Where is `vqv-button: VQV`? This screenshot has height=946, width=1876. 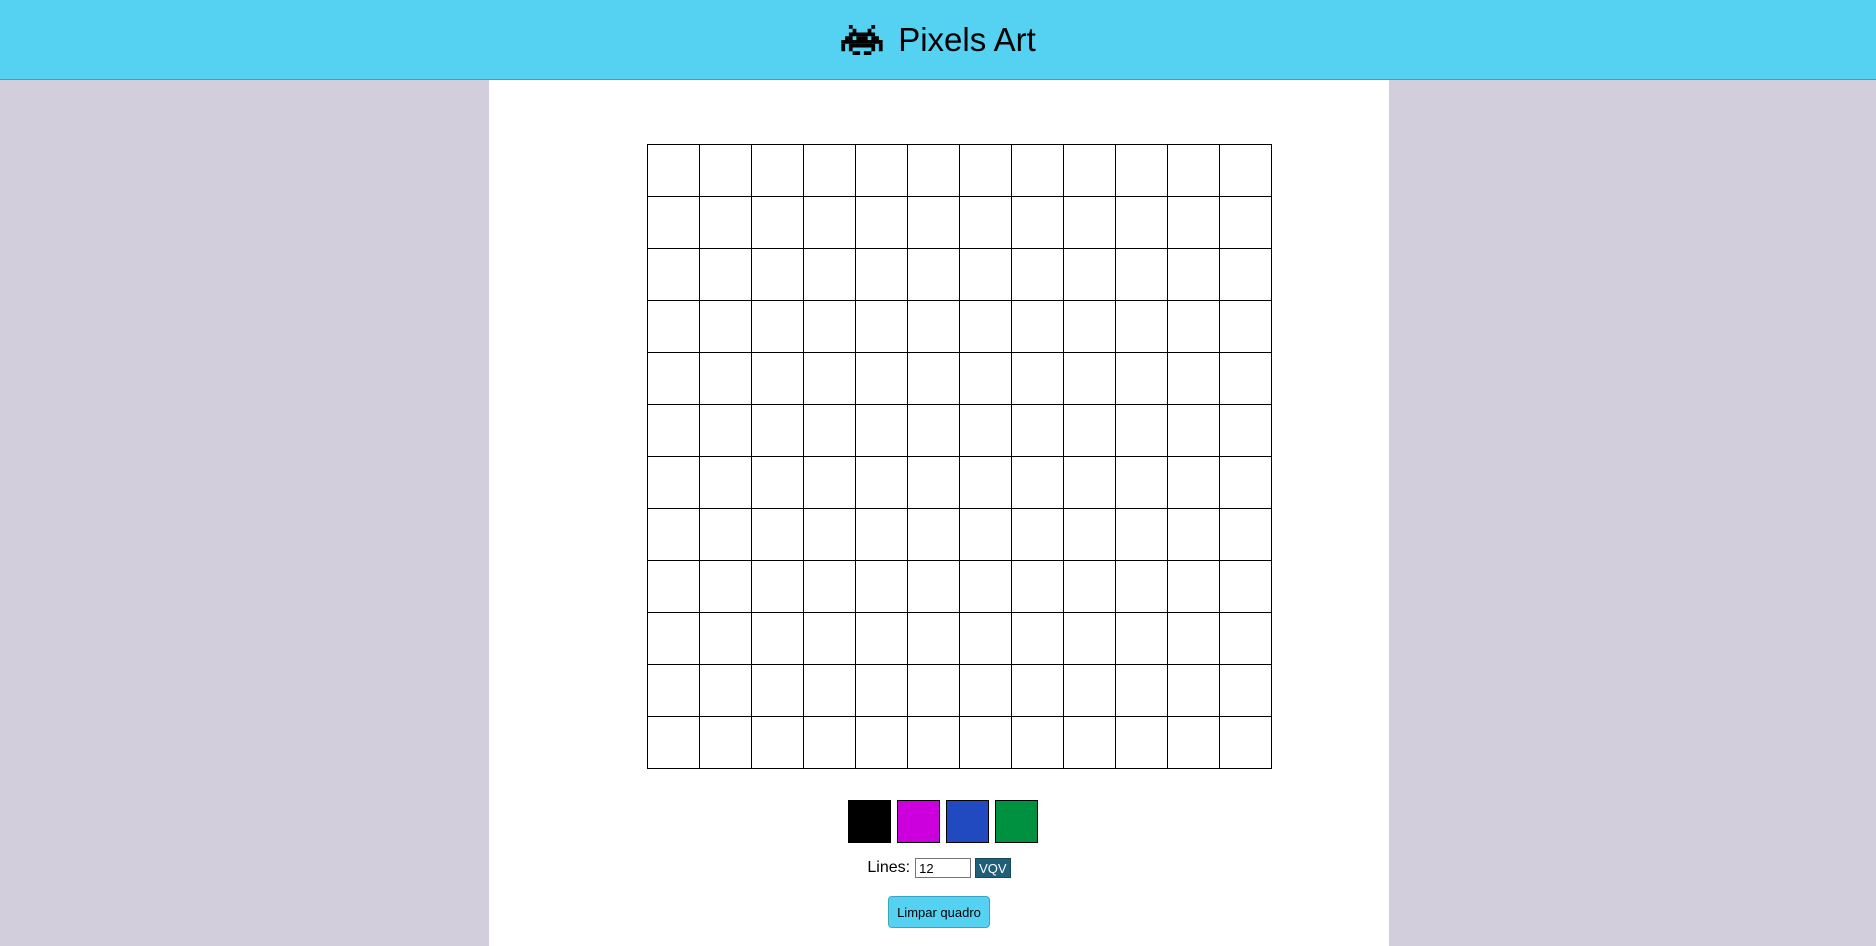
vqv-button: VQV is located at coordinates (993, 868).